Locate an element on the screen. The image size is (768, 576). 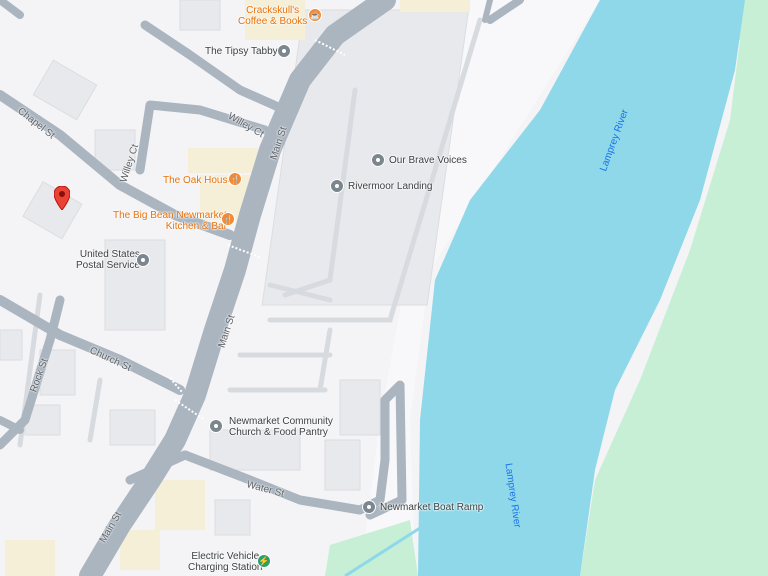
tipsy-tabby-label: The Tipsy Tabby is located at coordinates (241, 51).